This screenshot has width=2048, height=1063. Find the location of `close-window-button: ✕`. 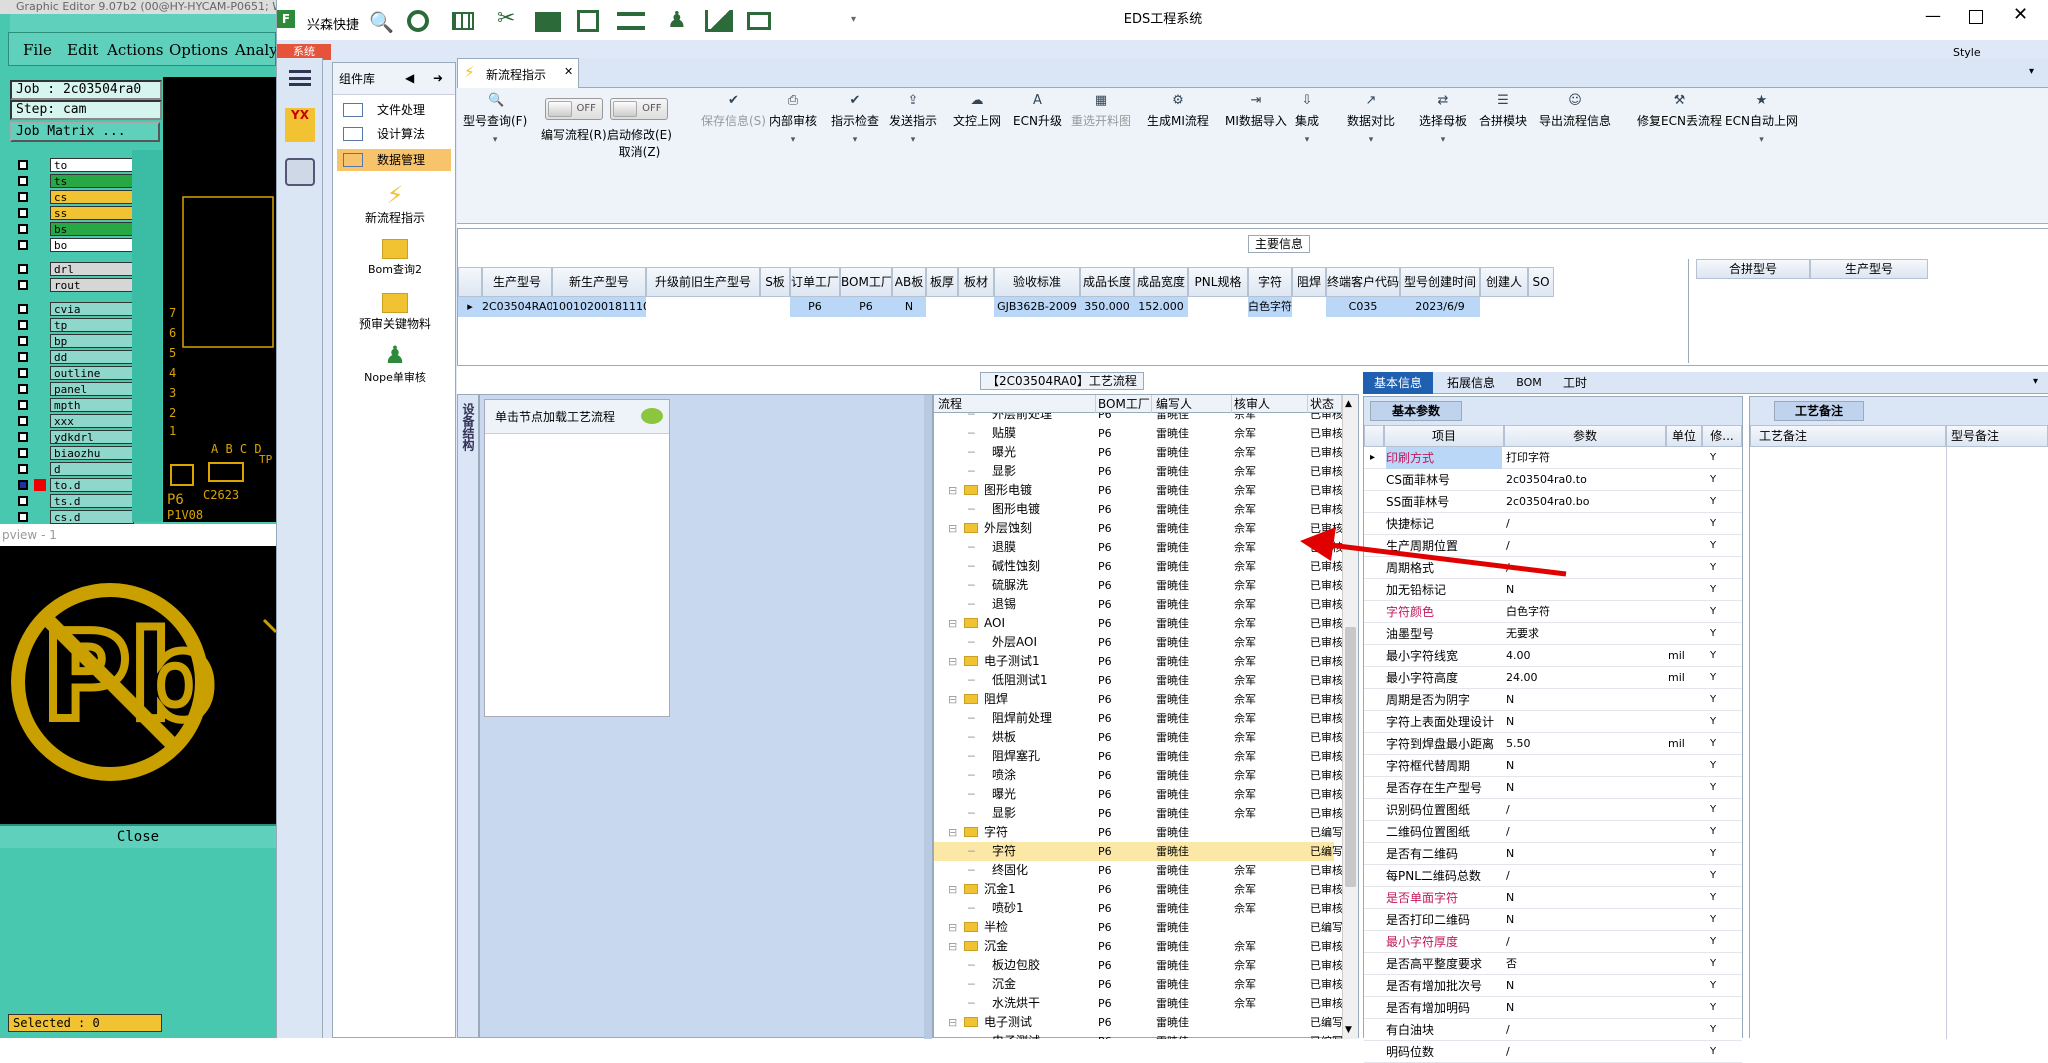

close-window-button: ✕ is located at coordinates (2020, 14).